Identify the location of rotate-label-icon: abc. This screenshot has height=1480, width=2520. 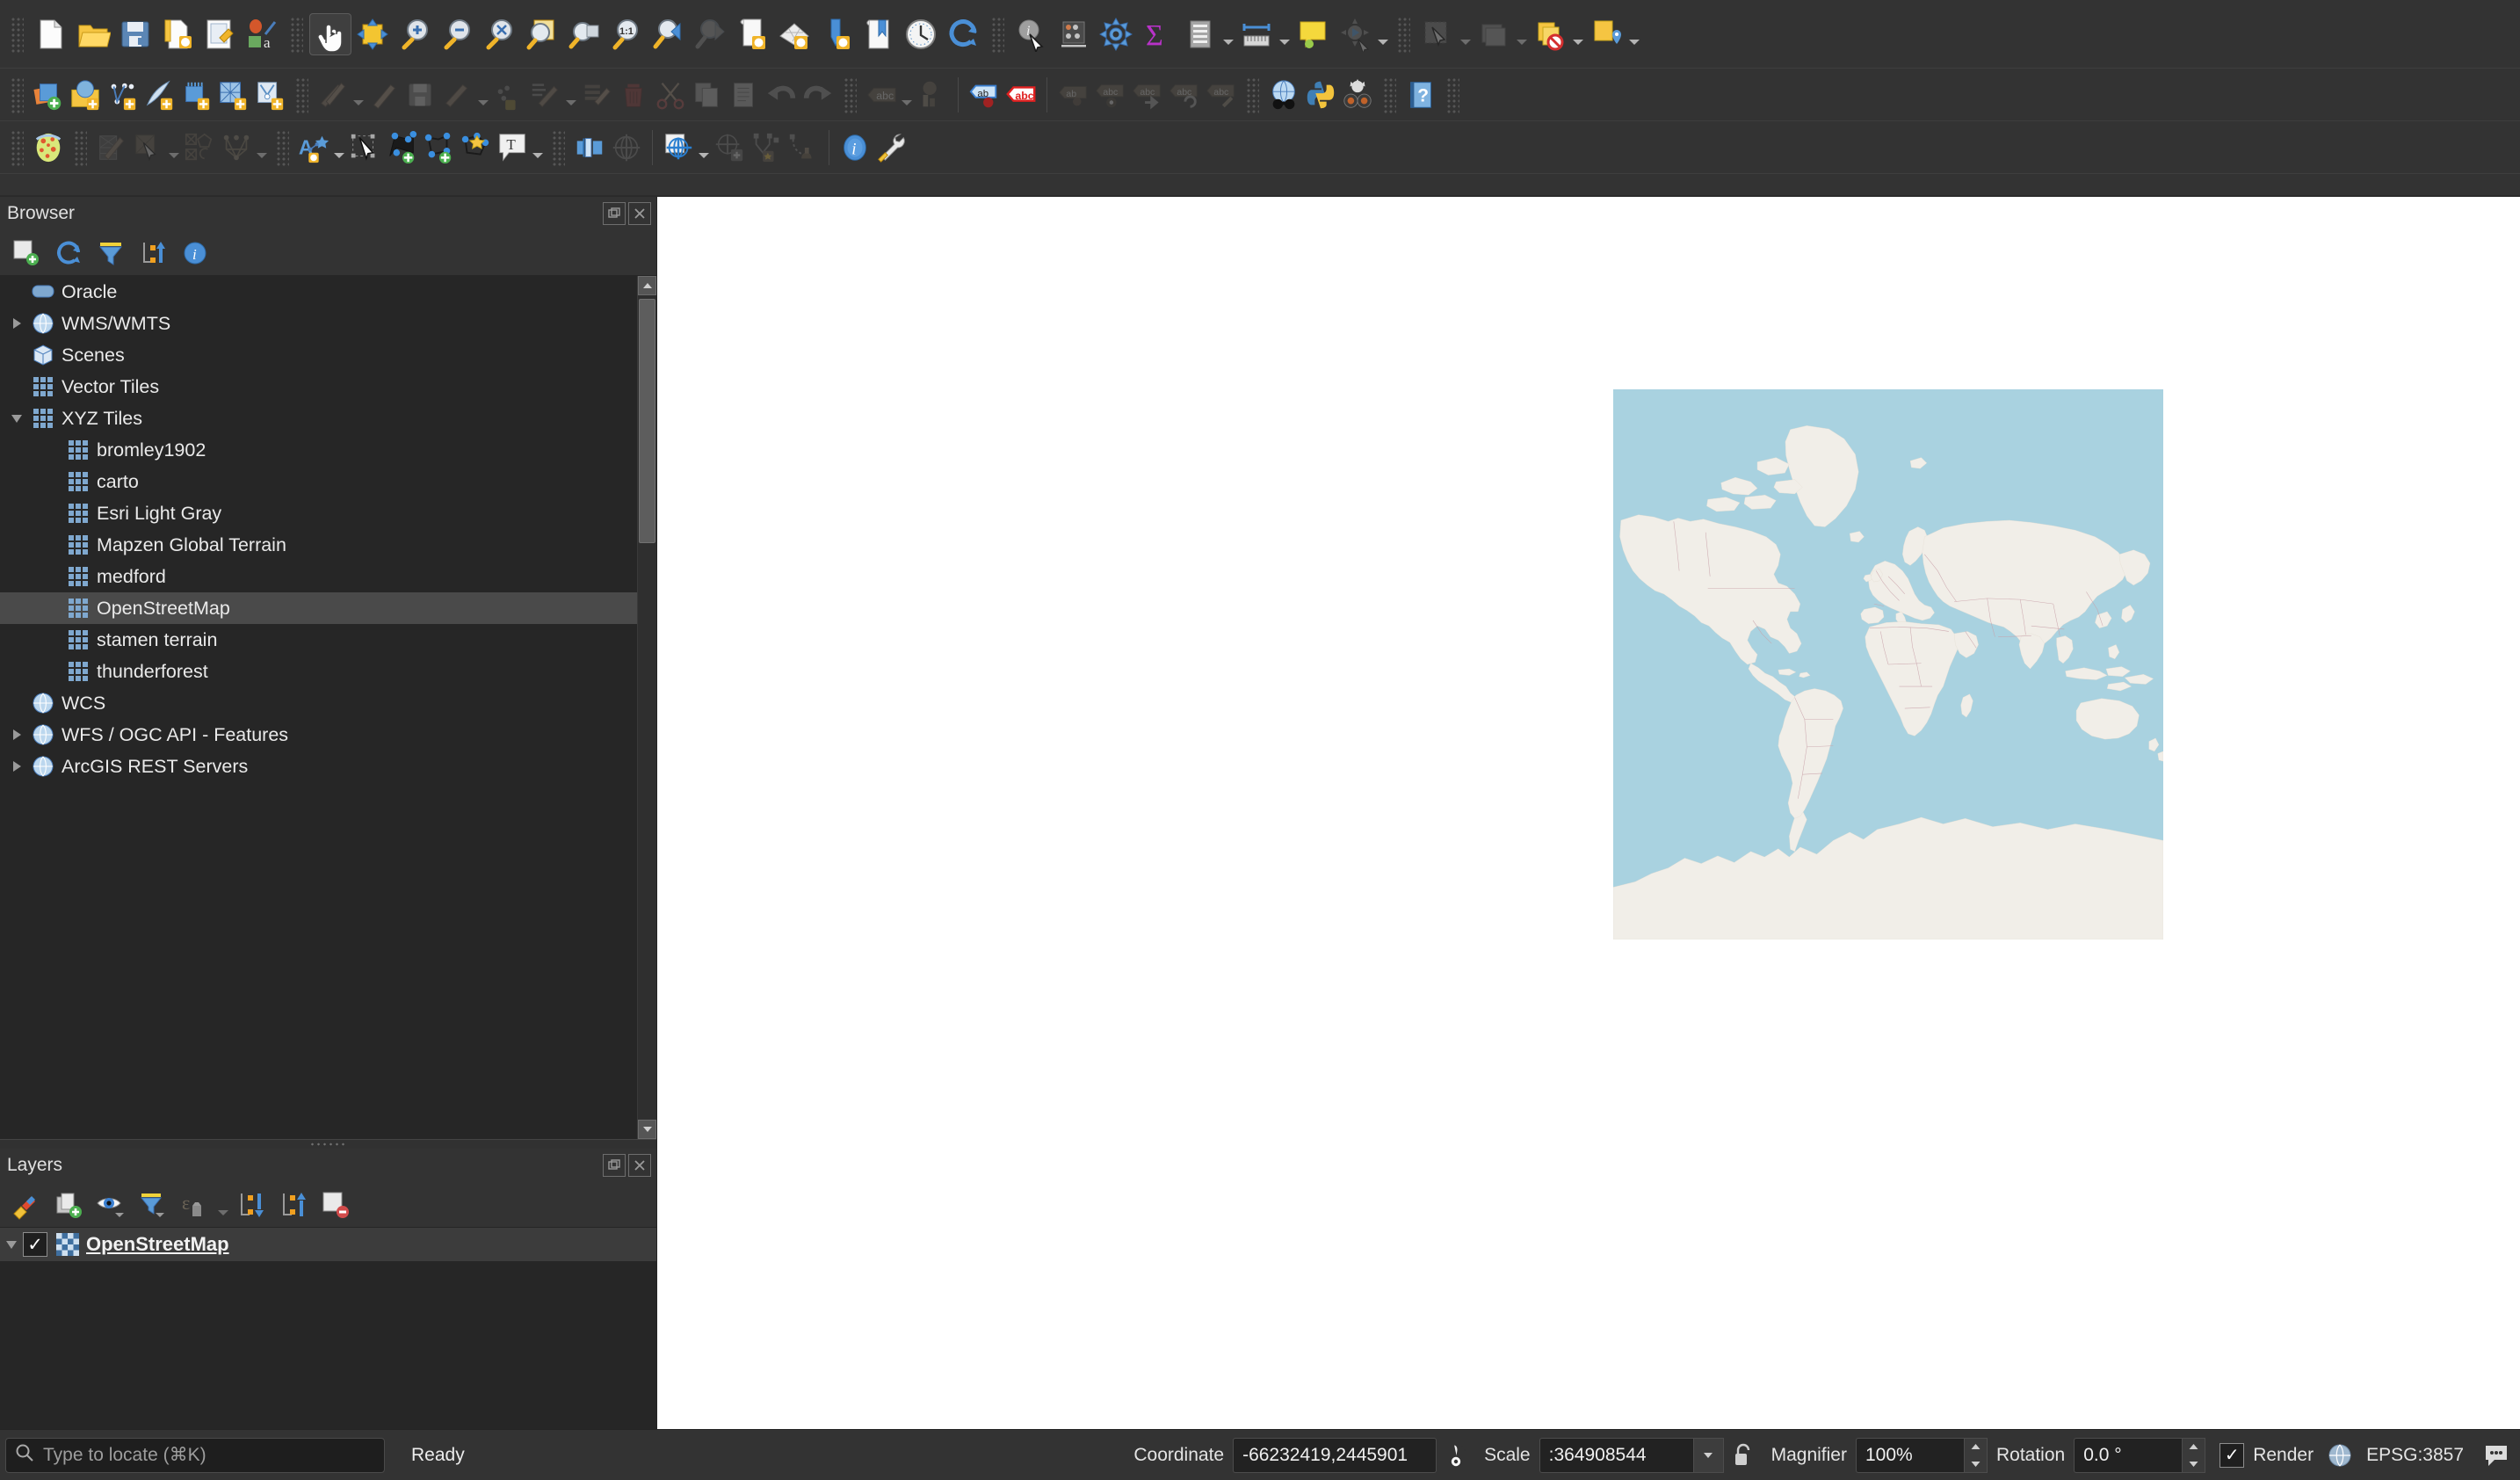
(1183, 94).